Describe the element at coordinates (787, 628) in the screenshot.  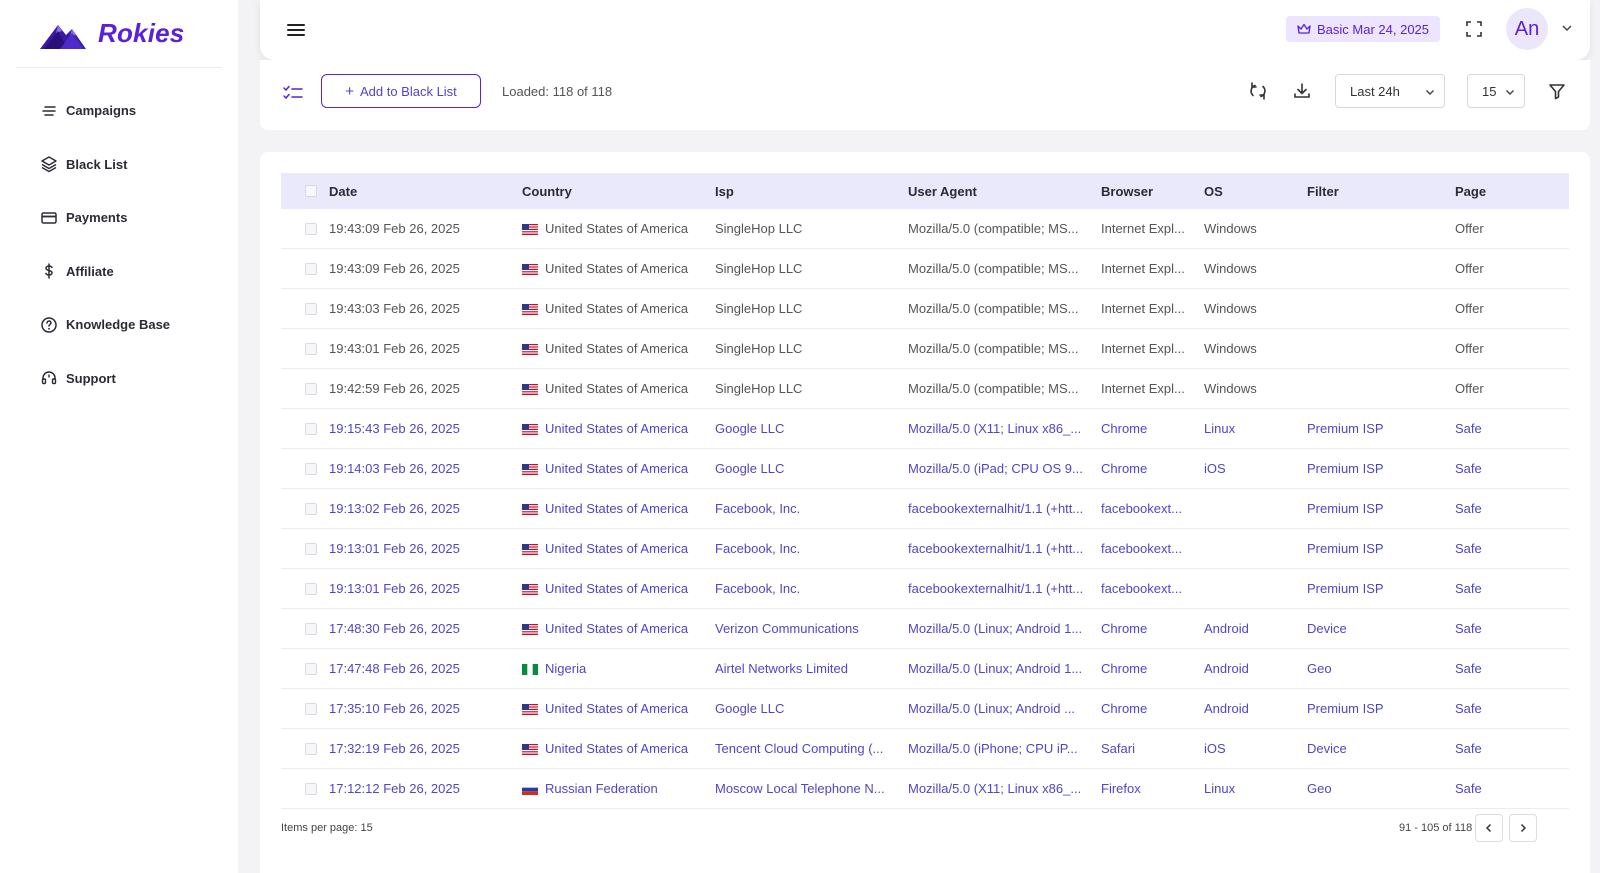
I see `cell-isp: Verizon Communications` at that location.